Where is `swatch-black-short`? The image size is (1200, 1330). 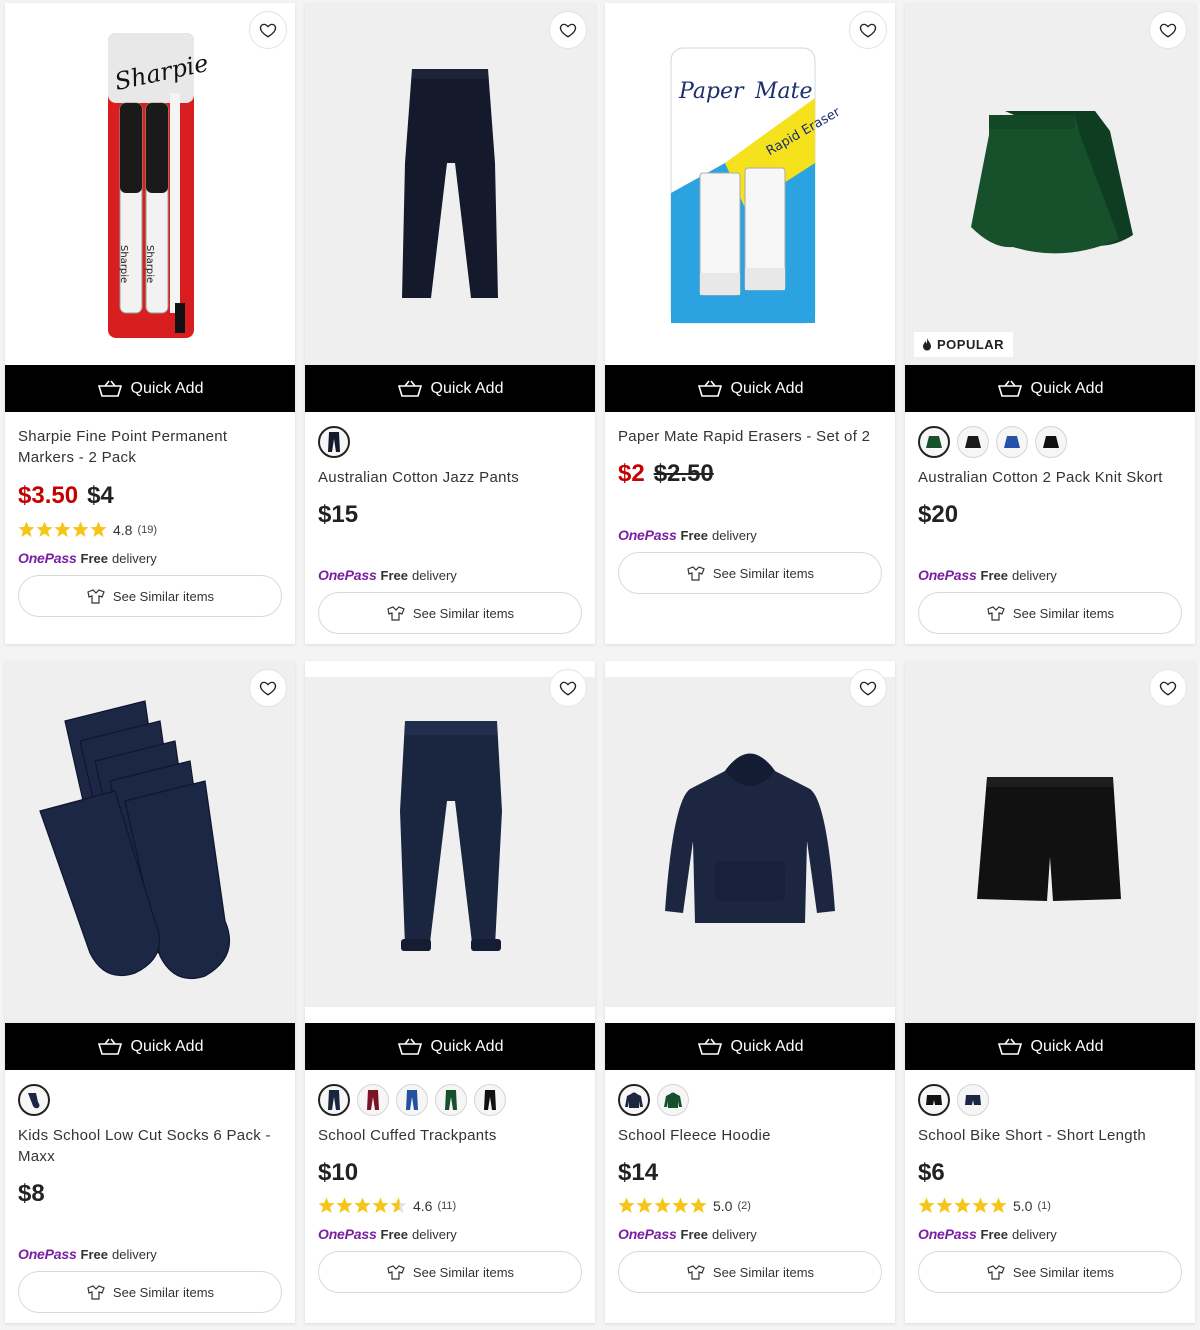 swatch-black-short is located at coordinates (934, 1100).